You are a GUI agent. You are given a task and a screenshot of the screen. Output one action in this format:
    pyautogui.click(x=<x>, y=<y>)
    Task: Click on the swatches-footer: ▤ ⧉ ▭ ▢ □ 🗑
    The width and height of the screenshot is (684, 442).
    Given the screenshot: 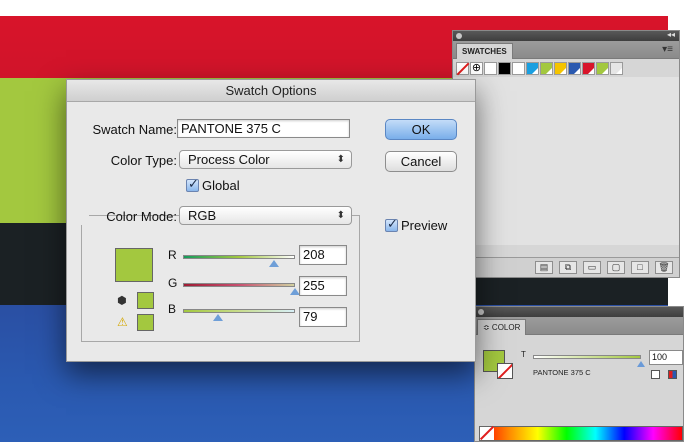 What is the action you would take?
    pyautogui.click(x=566, y=267)
    